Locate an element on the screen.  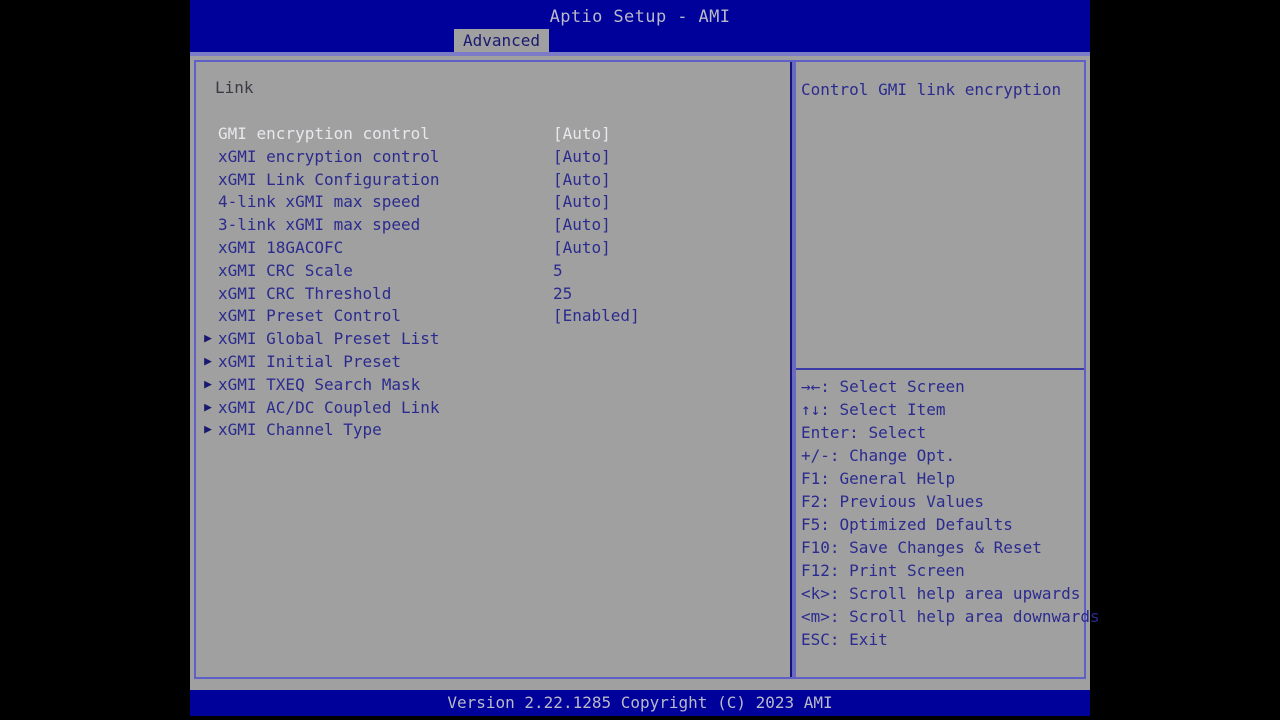
legend-key: Enter is located at coordinates (825, 432).